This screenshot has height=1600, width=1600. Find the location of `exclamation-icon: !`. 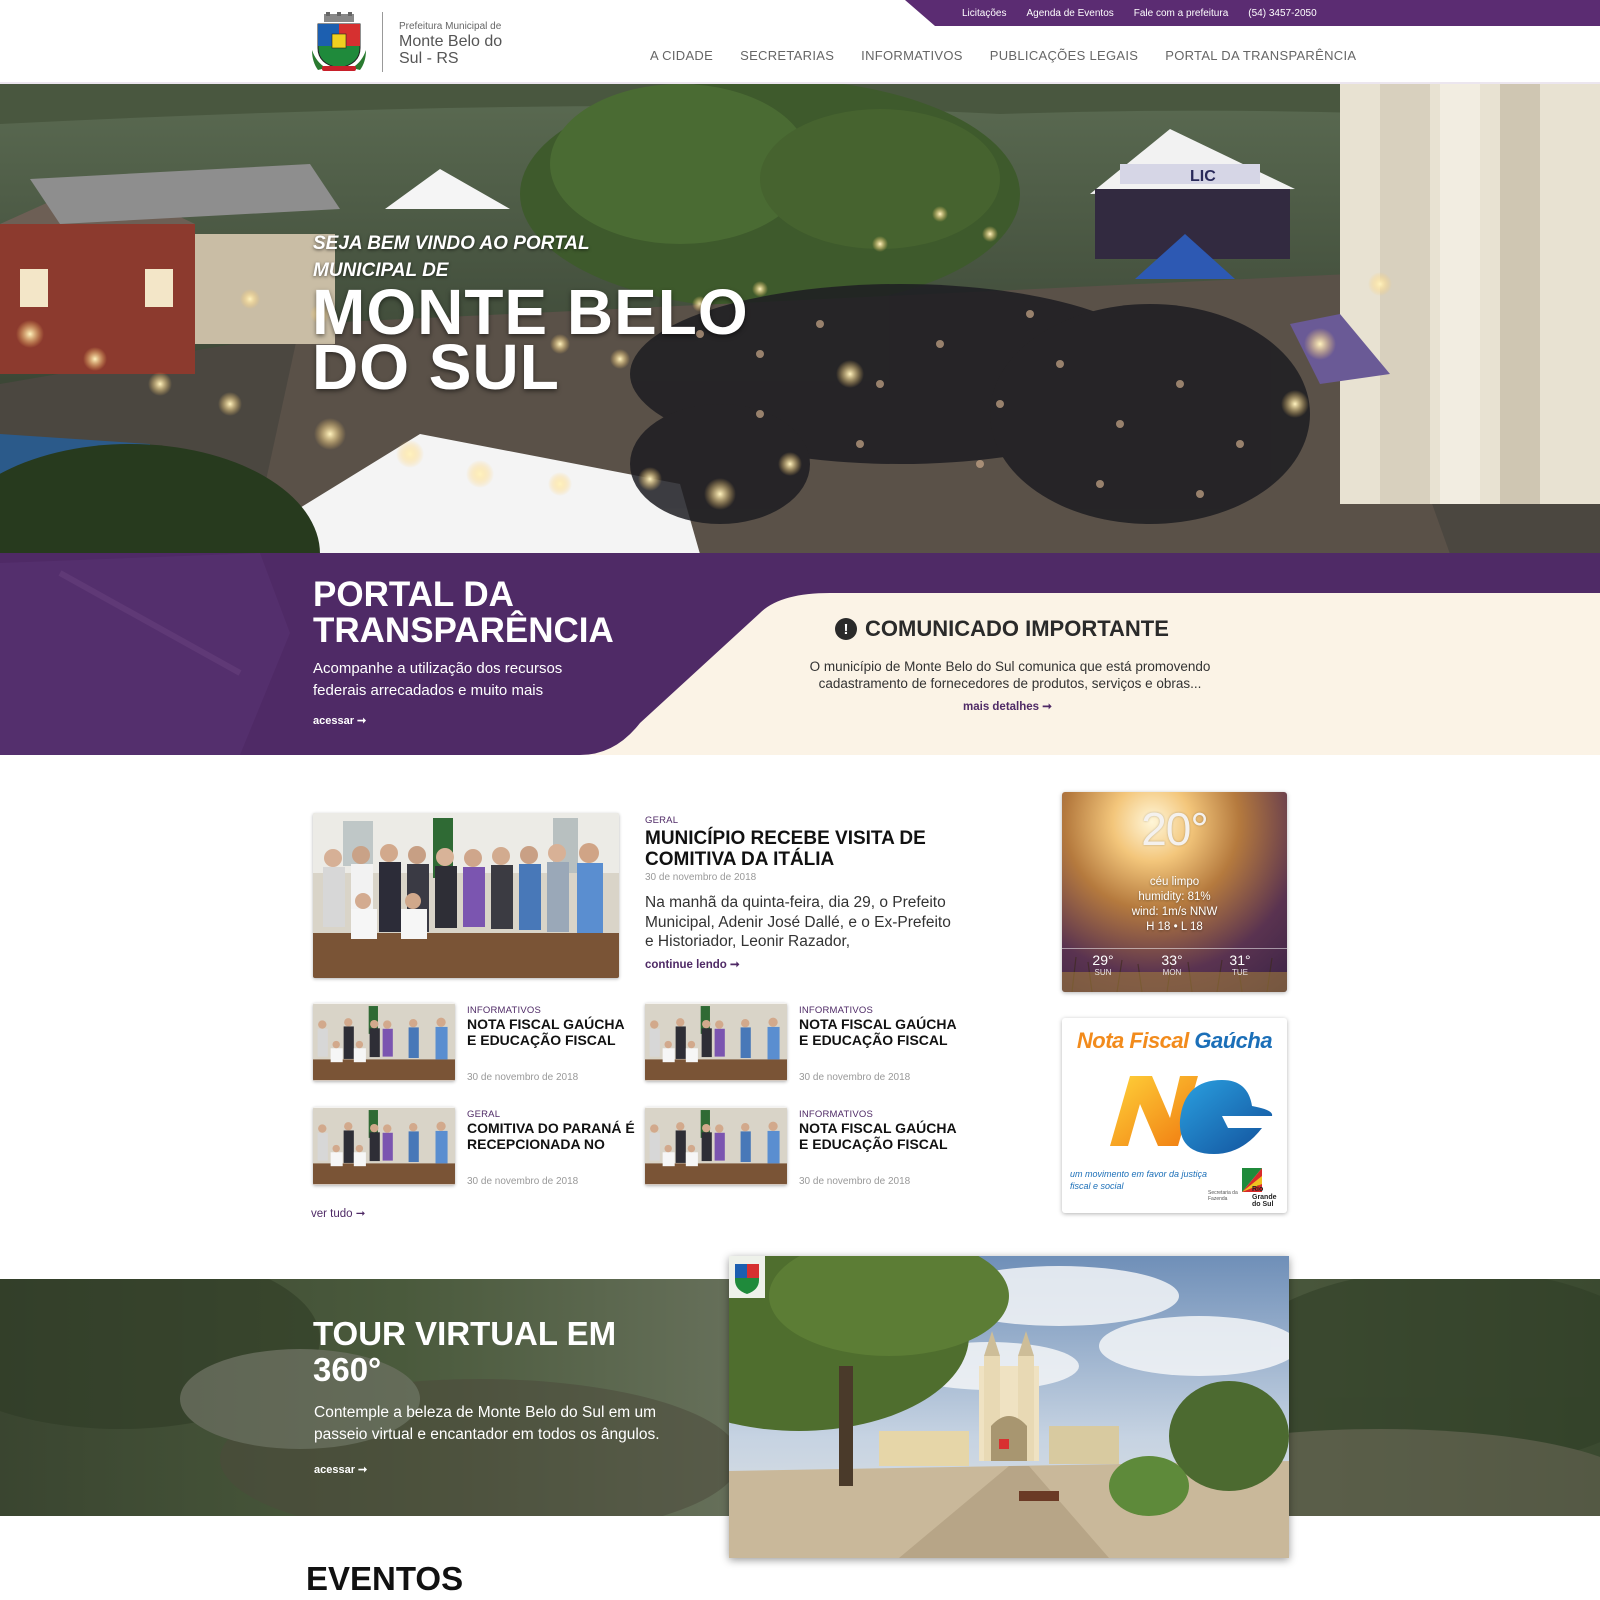

exclamation-icon: ! is located at coordinates (846, 629).